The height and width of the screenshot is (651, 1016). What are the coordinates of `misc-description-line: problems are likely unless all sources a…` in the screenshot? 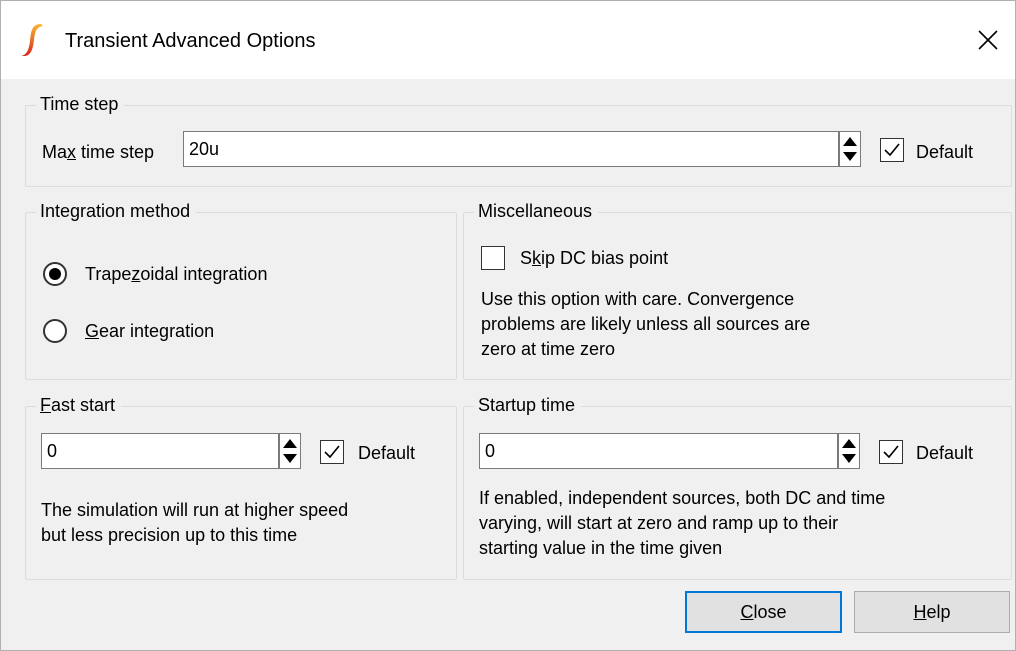 It's located at (646, 324).